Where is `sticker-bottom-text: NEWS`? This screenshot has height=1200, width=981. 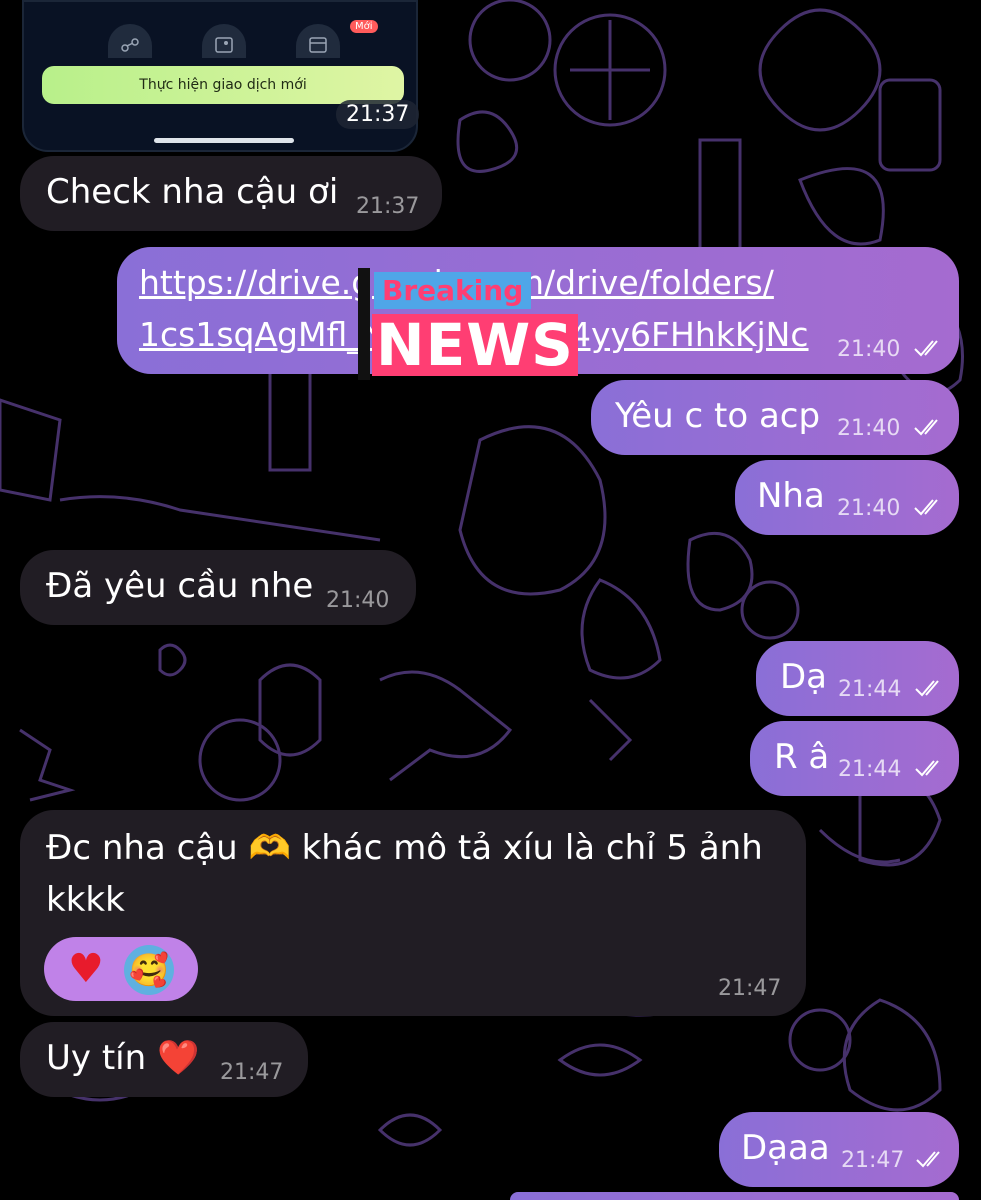 sticker-bottom-text: NEWS is located at coordinates (475, 345).